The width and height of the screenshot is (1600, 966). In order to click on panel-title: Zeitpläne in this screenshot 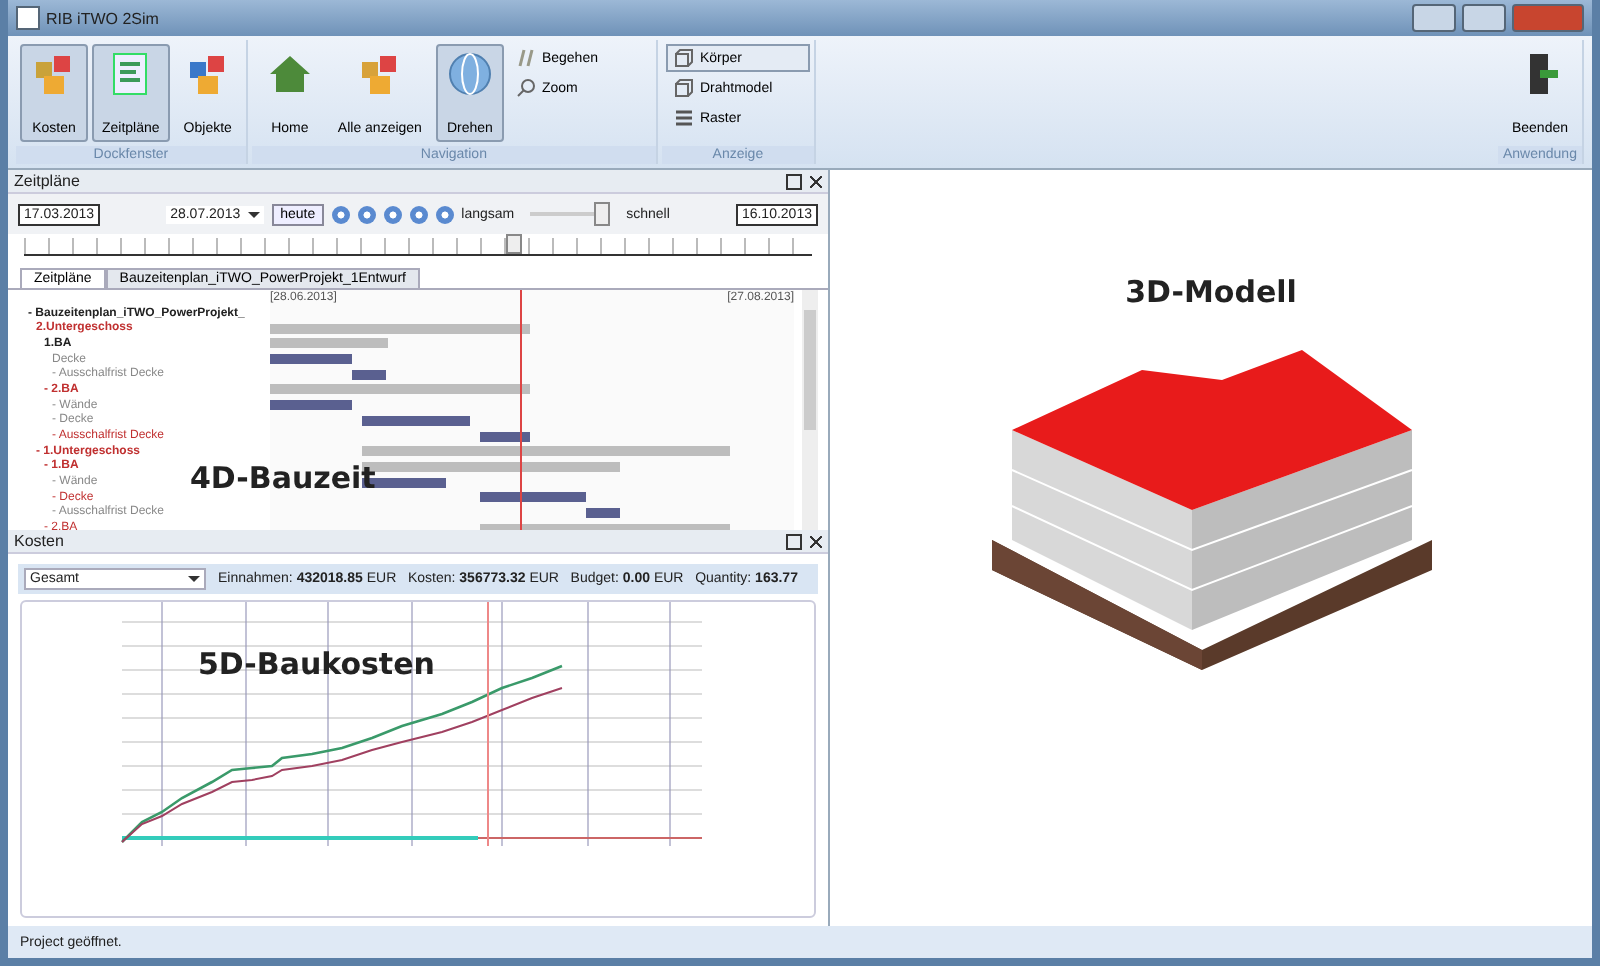, I will do `click(47, 181)`.